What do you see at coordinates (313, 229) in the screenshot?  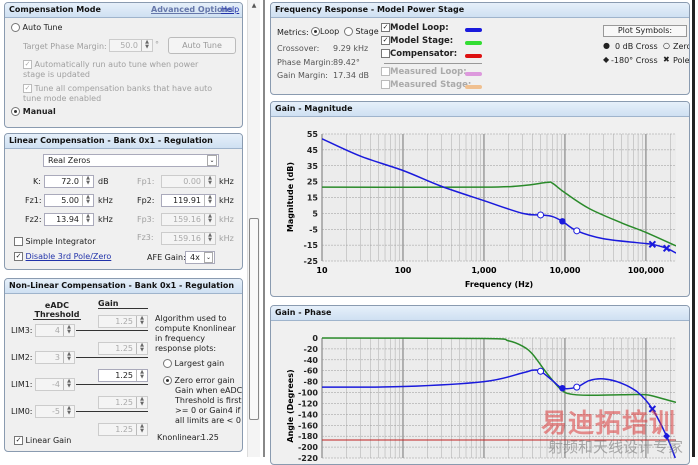 I see `y-tick-label: -5` at bounding box center [313, 229].